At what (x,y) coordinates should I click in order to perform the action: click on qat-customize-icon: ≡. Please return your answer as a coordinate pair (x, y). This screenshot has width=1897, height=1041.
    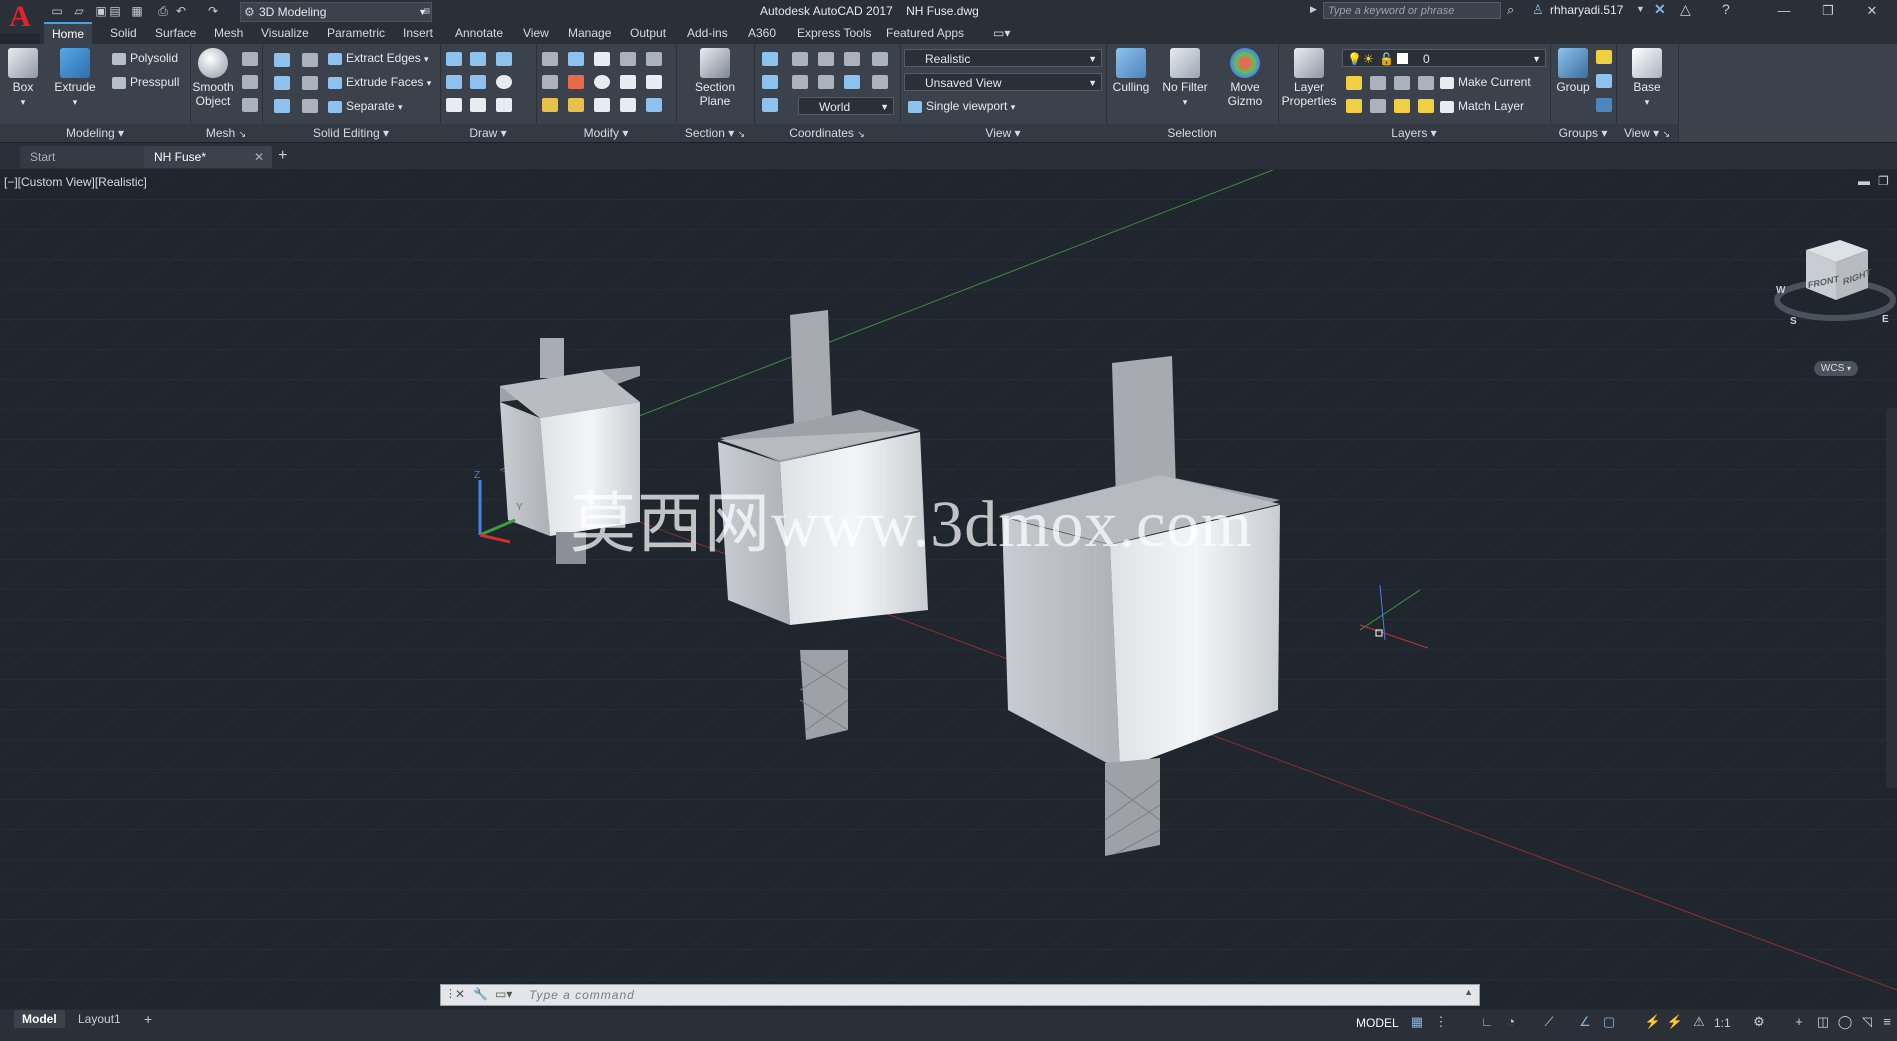
    Looking at the image, I should click on (427, 11).